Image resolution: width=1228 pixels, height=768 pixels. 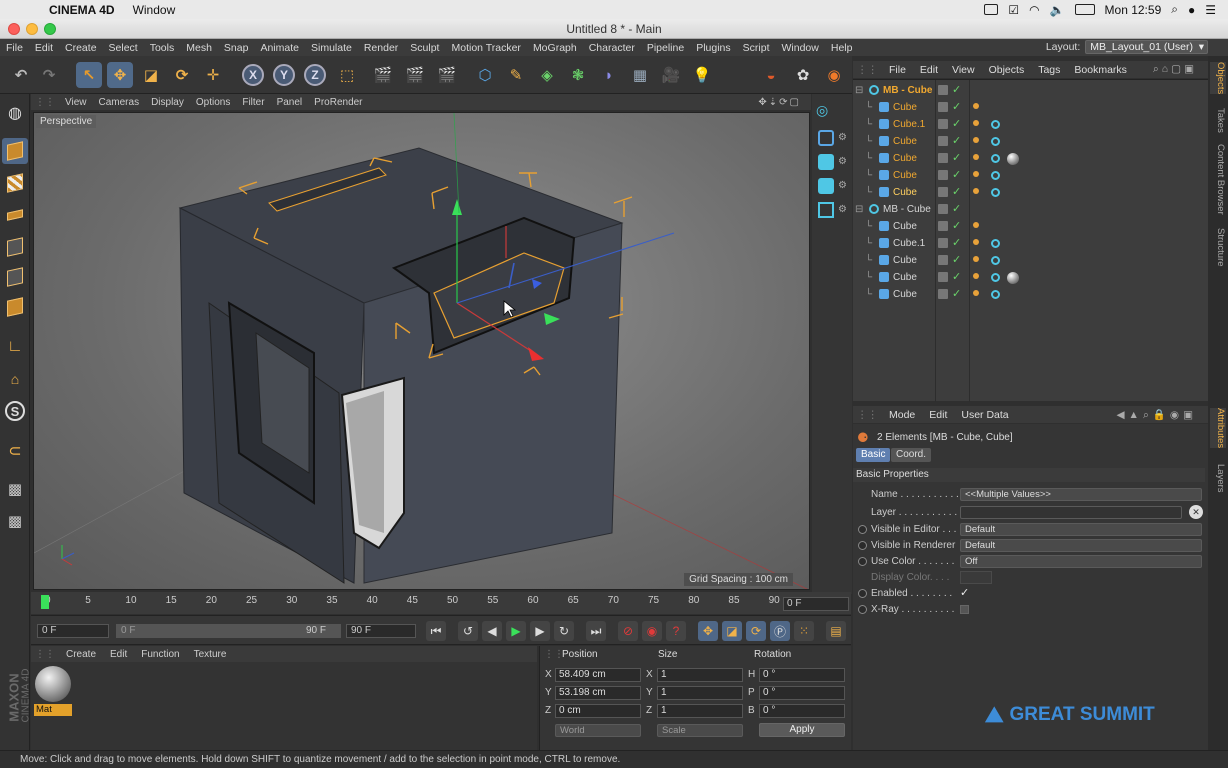 I want to click on object-row: ⊟ MB - Cube ✓, so click(x=1030, y=90).